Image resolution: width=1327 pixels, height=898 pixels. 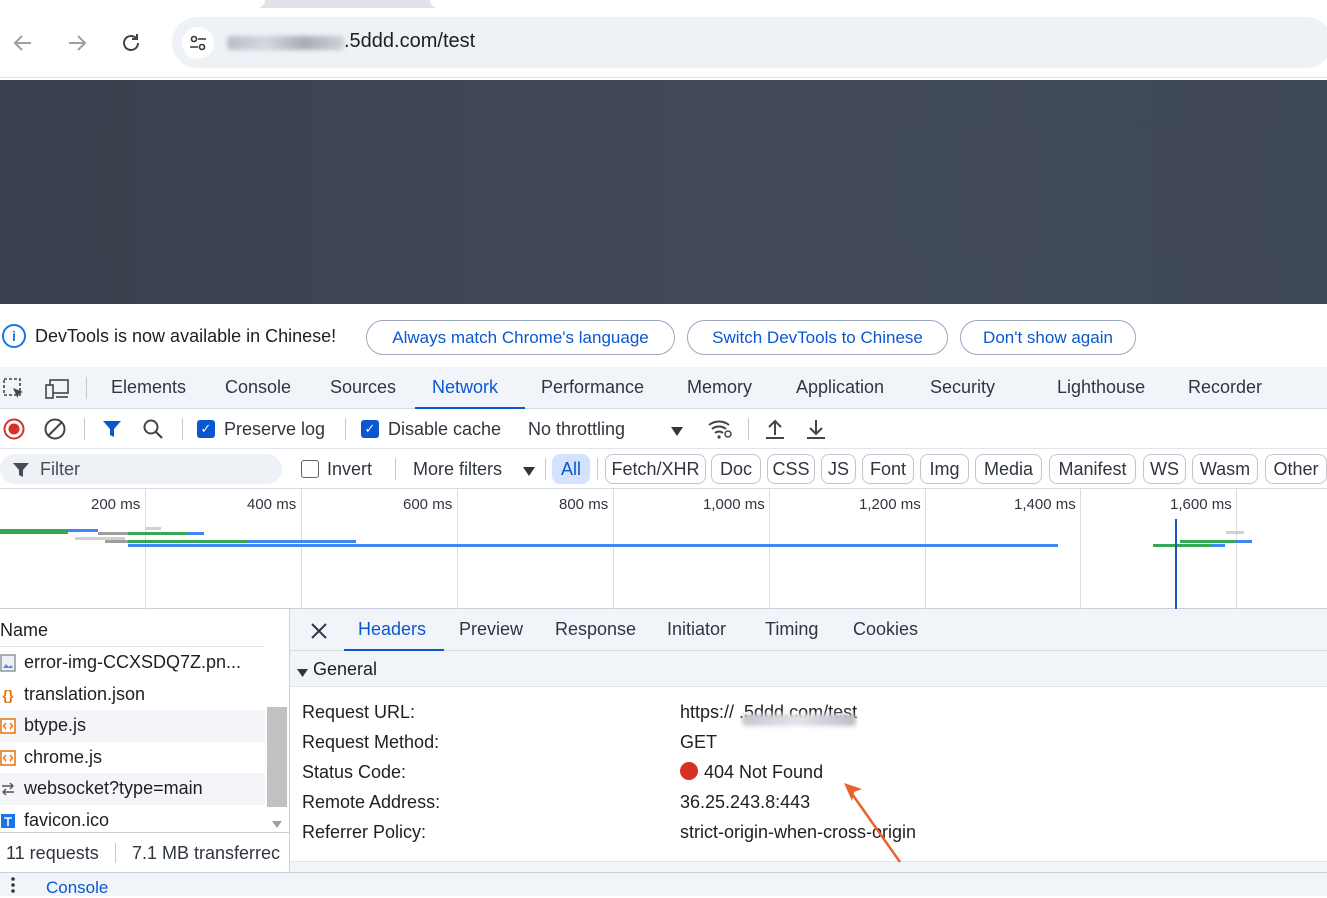 I want to click on always-match-language-button: Always match Chrome's language, so click(x=520, y=337).